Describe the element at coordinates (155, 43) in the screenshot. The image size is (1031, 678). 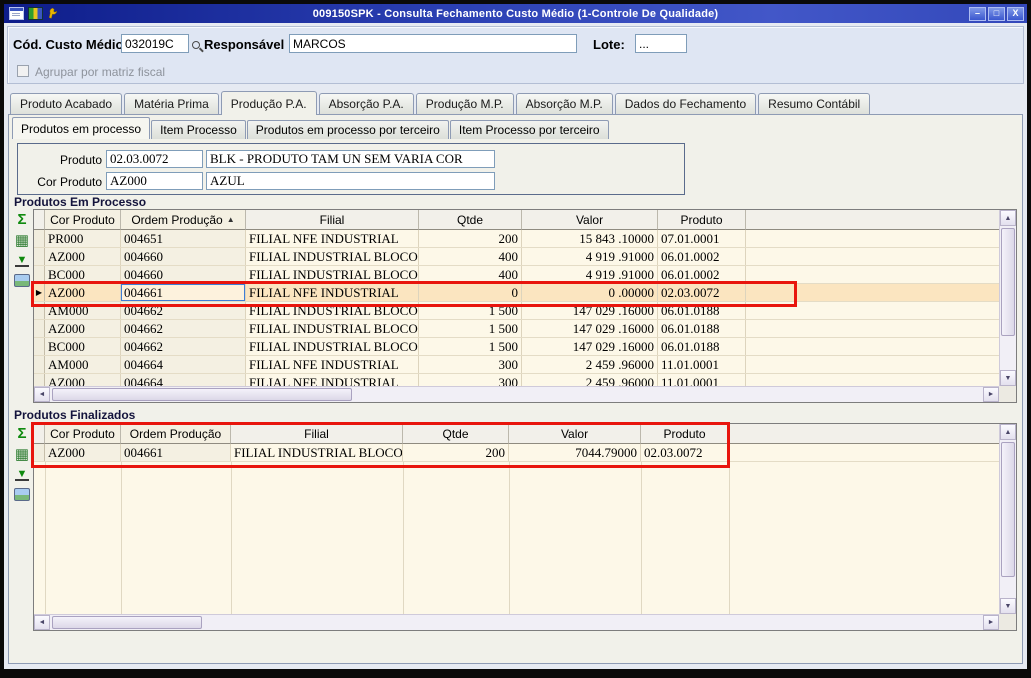
I see `cod-custo-medio-input` at that location.